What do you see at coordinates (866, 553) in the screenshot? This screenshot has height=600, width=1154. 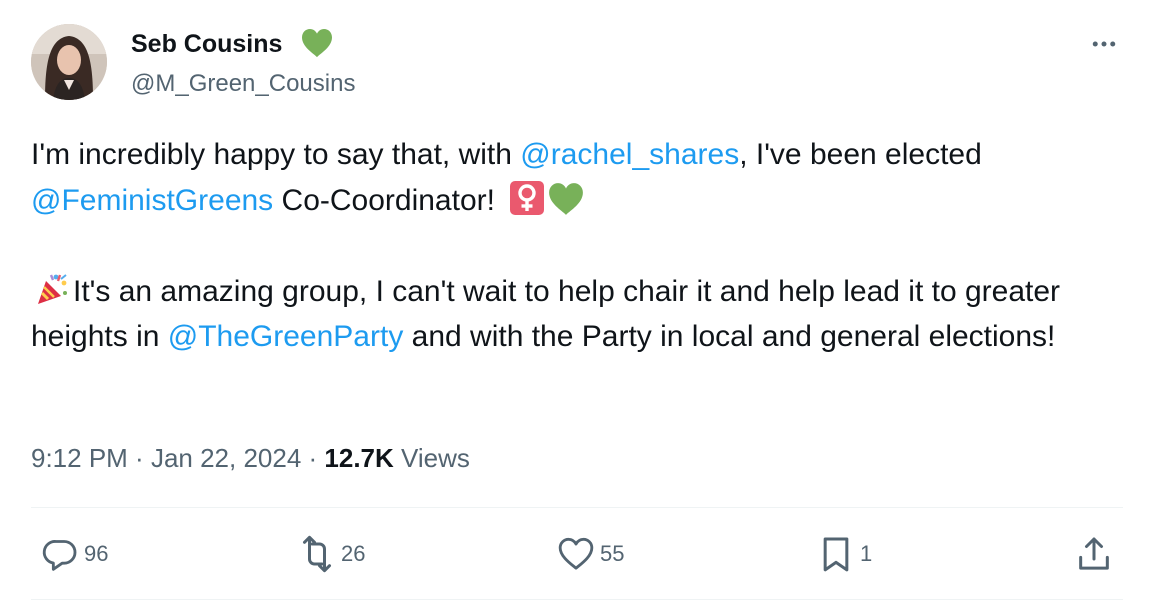 I see `bookmark-count: 1` at bounding box center [866, 553].